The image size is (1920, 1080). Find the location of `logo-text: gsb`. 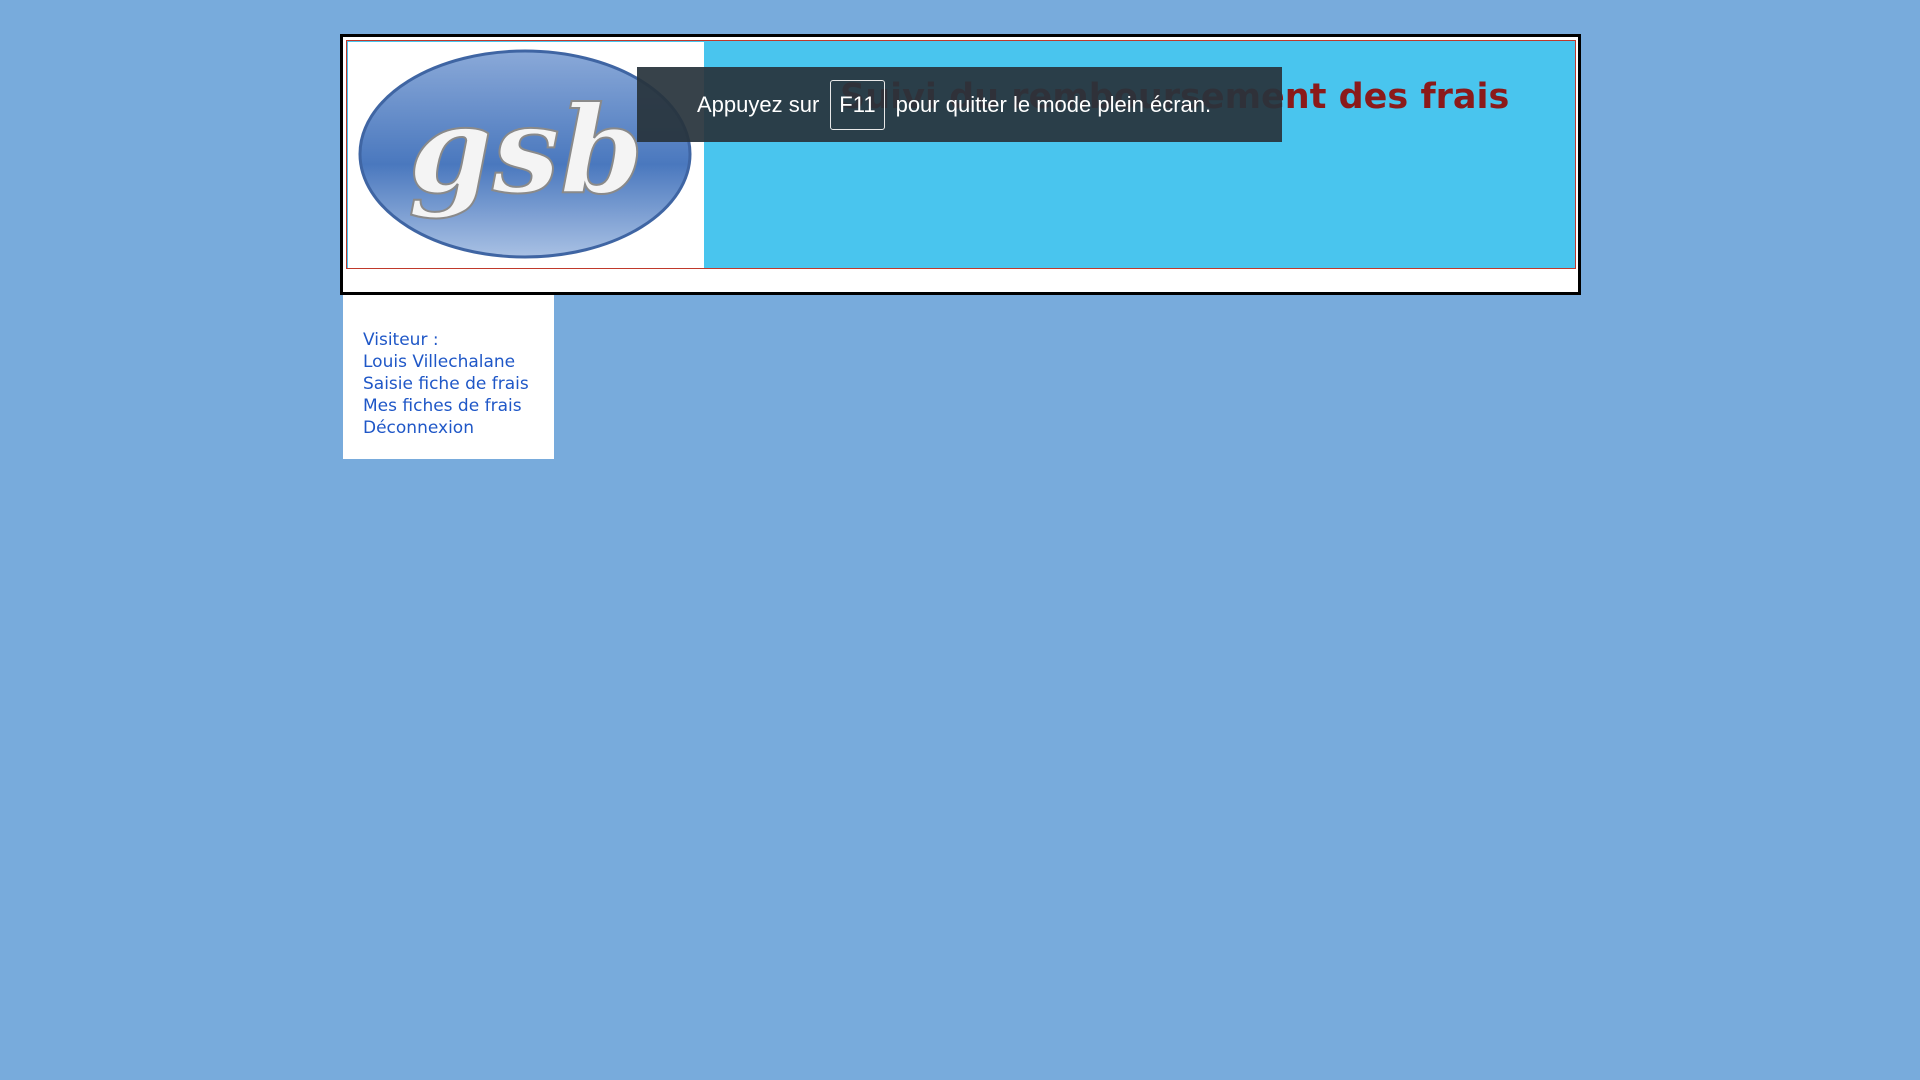

logo-text: gsb is located at coordinates (525, 150).